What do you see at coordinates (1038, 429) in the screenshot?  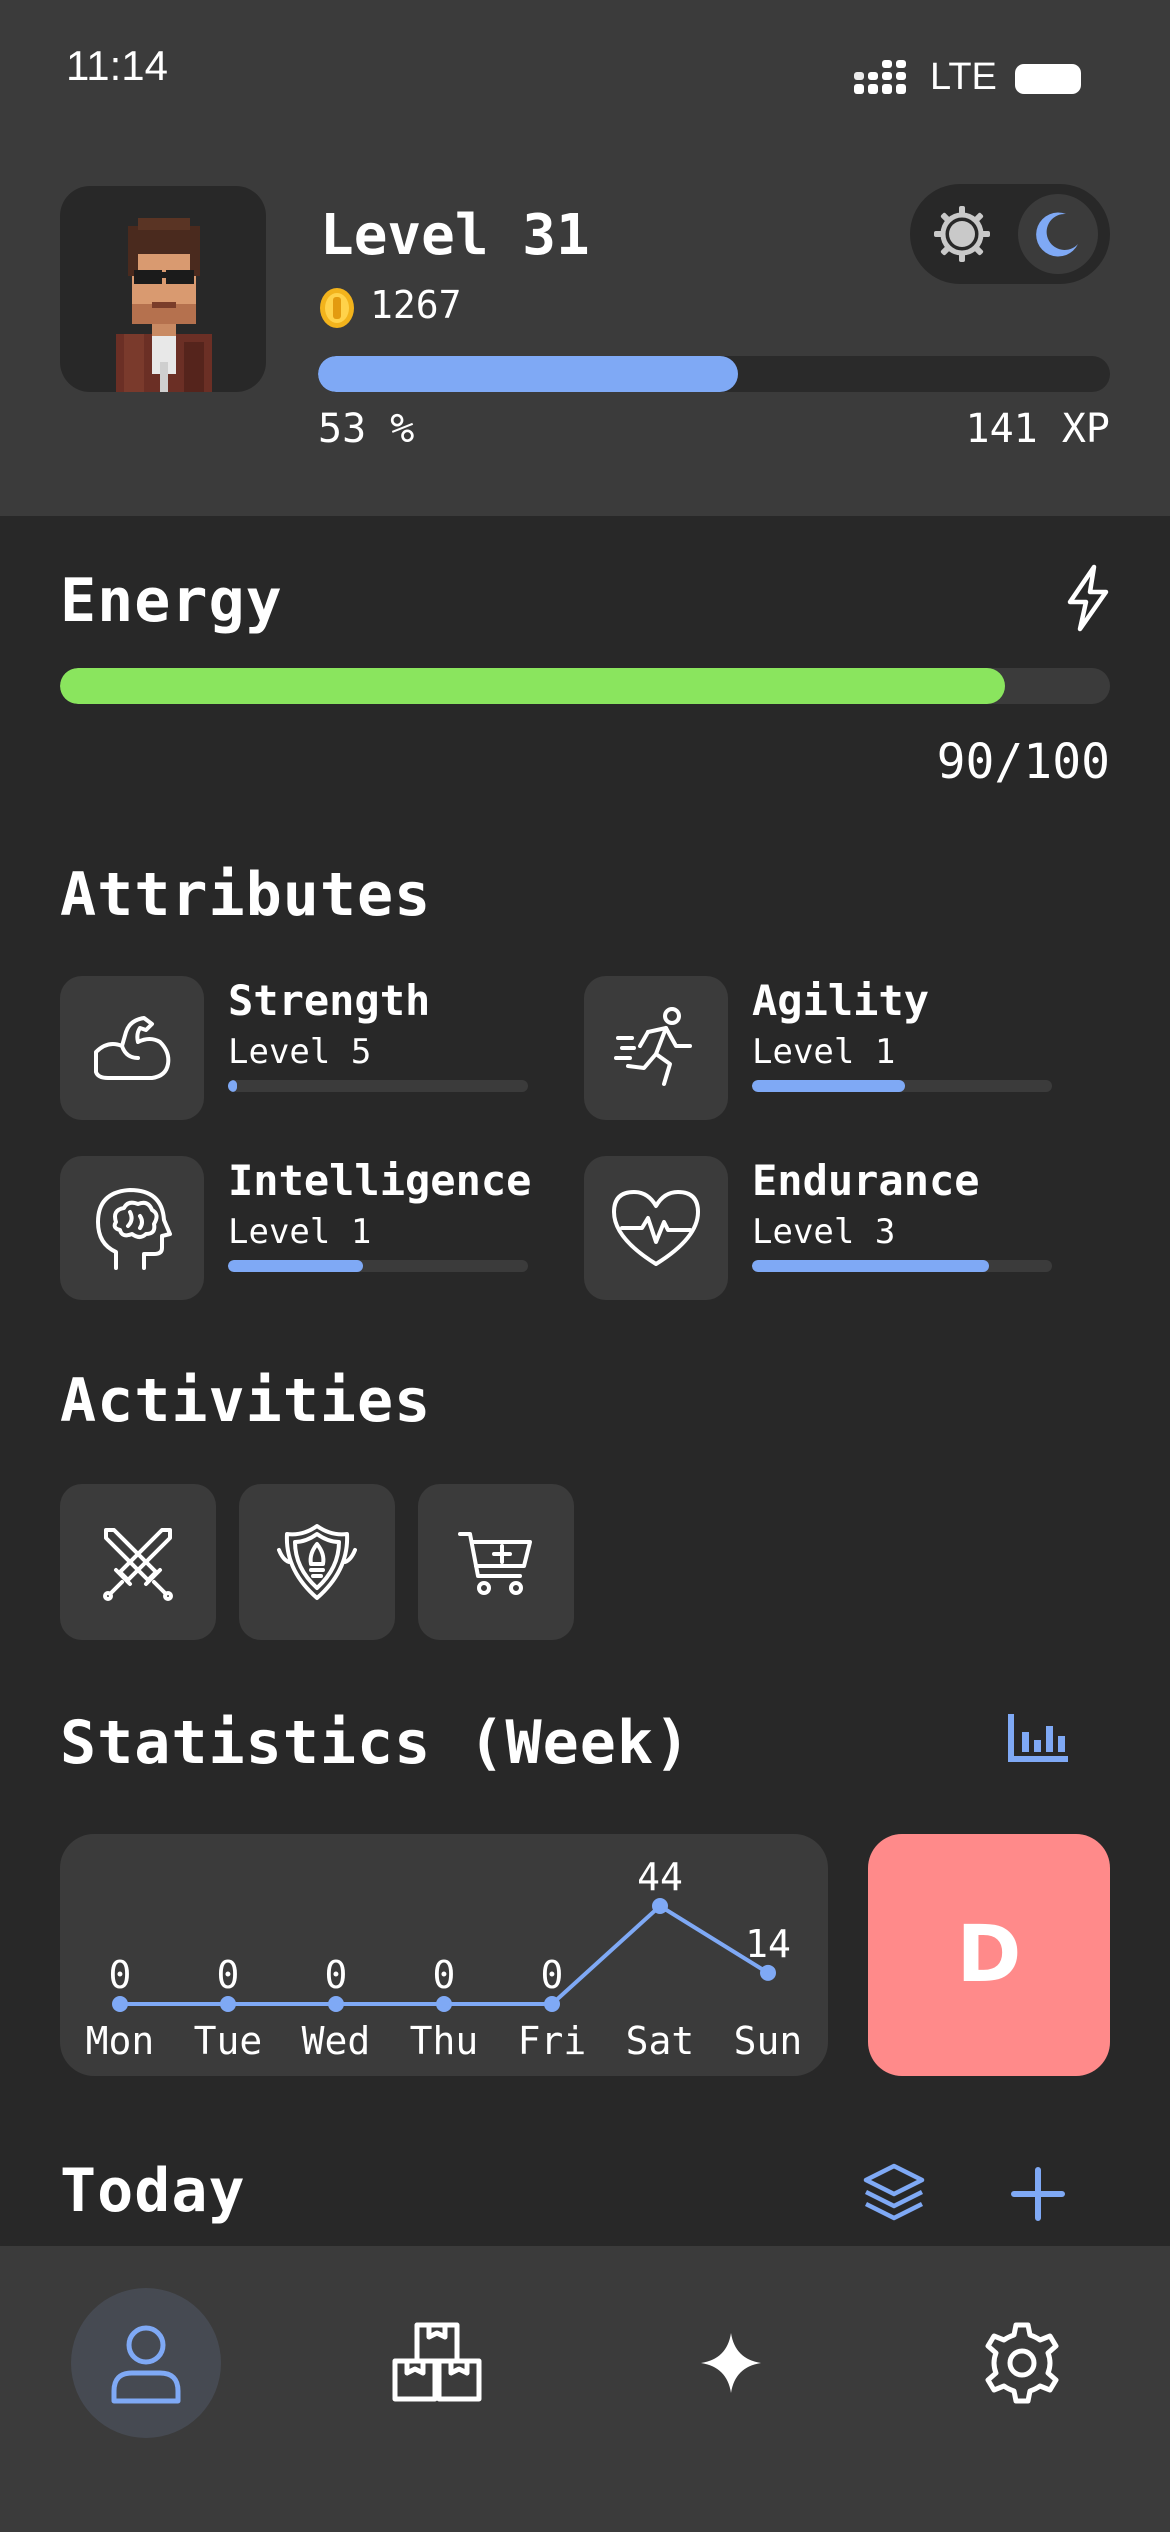 I see `xp-points: 141 XP` at bounding box center [1038, 429].